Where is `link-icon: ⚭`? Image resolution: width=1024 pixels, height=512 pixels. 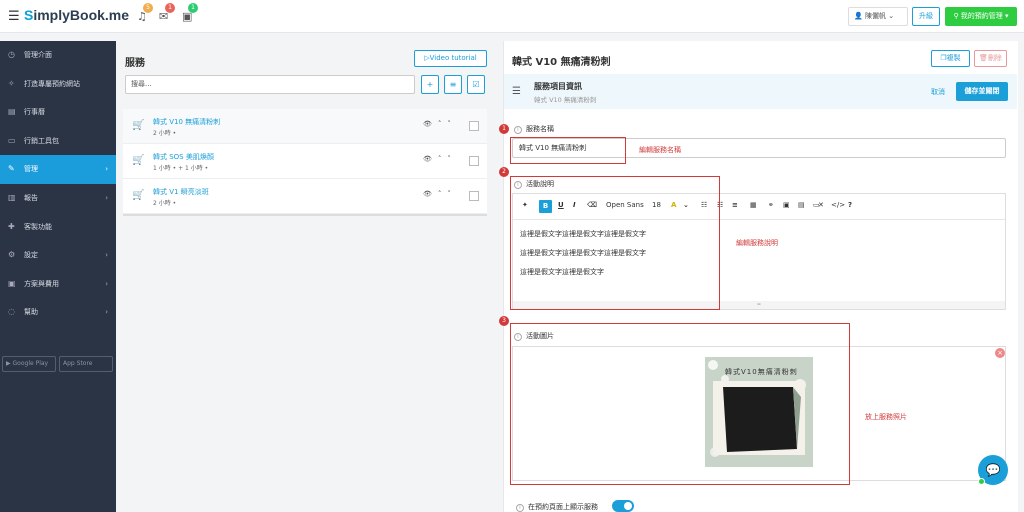
link-icon: ⚭ is located at coordinates (771, 205).